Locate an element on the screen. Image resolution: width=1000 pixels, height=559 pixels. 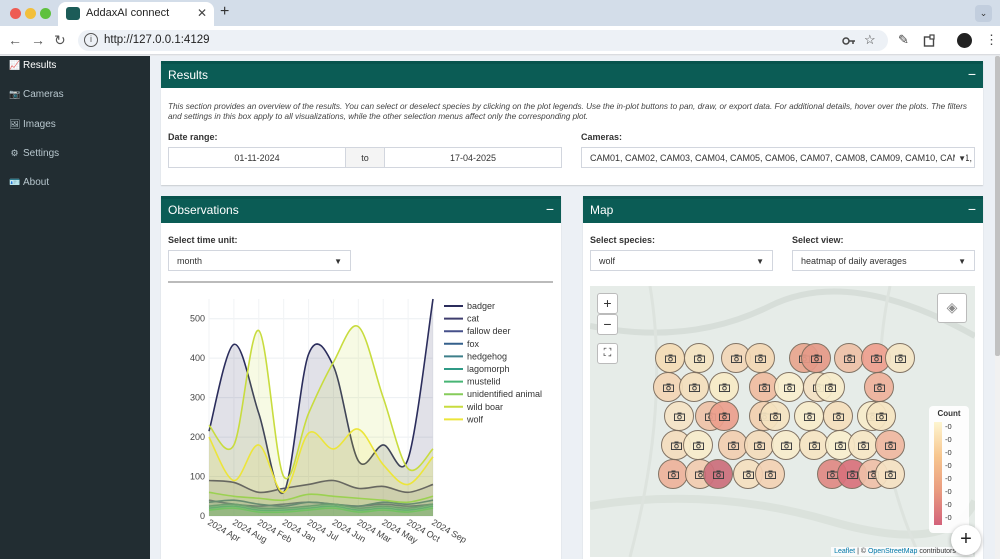
map-collapse-button: − is located at coordinates (972, 209).